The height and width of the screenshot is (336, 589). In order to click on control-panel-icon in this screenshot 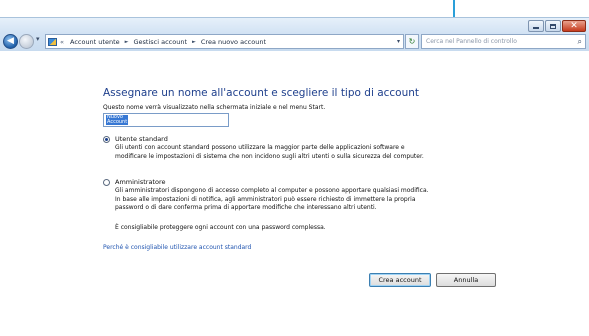, I will do `click(52, 41)`.